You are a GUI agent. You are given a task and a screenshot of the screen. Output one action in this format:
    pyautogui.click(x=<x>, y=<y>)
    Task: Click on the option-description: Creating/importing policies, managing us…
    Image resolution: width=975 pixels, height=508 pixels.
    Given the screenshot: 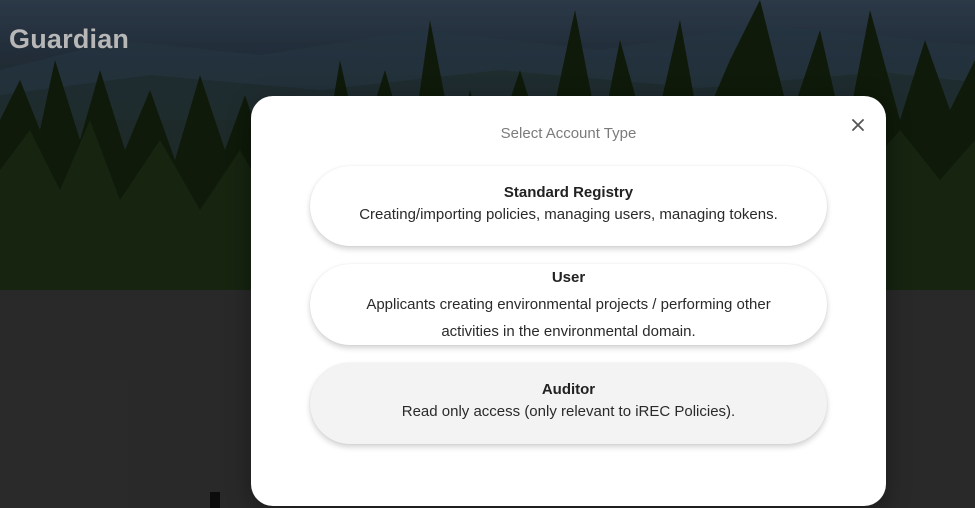 What is the action you would take?
    pyautogui.click(x=568, y=214)
    